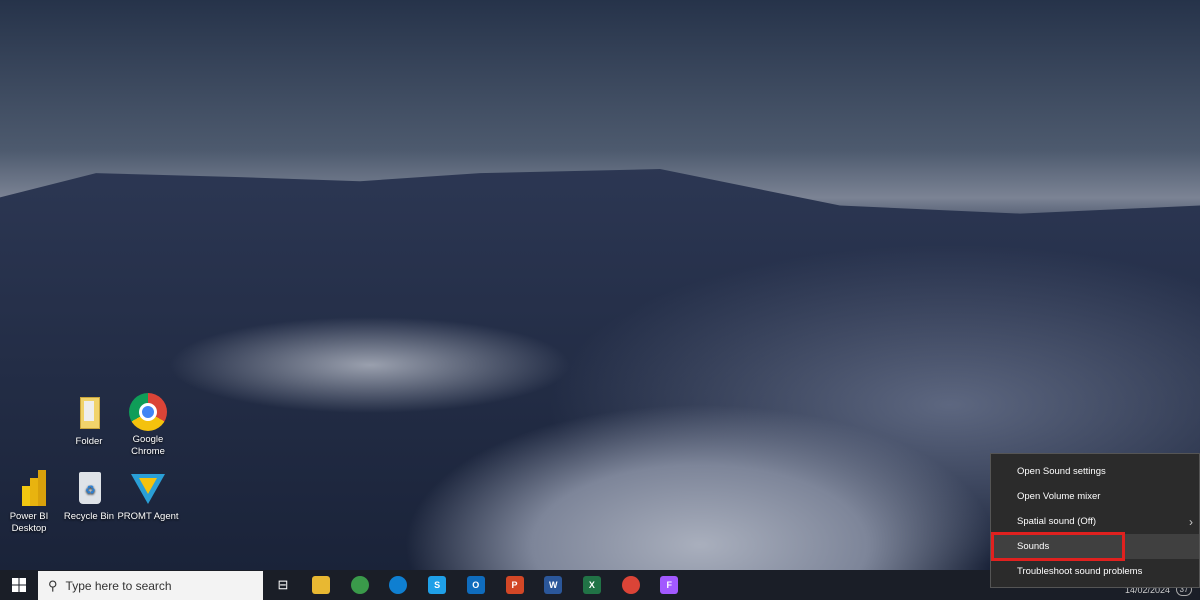 This screenshot has height=600, width=1200. I want to click on taskbar-app-skype: S, so click(437, 585).